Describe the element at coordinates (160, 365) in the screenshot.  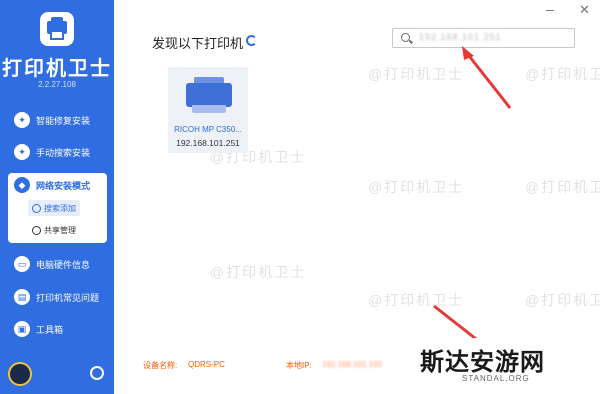
I see `device-name-label: 设备名称:` at that location.